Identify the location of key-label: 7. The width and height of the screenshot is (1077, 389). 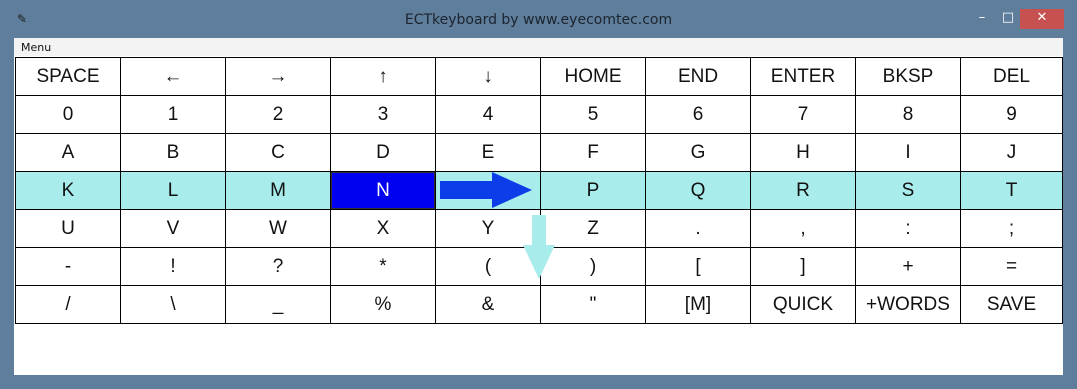
(803, 114).